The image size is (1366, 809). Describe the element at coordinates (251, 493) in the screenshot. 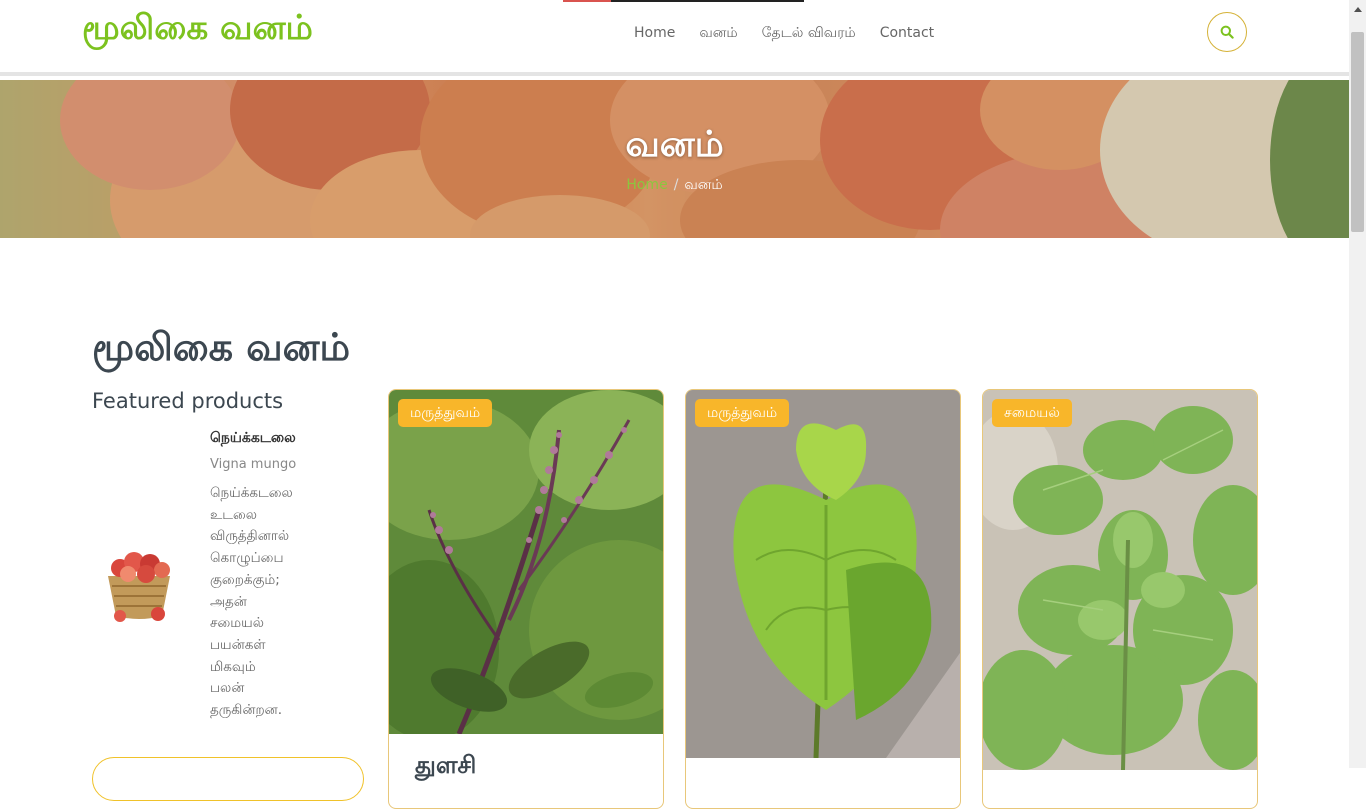

I see `description-line: நெய்க்கடலை` at that location.